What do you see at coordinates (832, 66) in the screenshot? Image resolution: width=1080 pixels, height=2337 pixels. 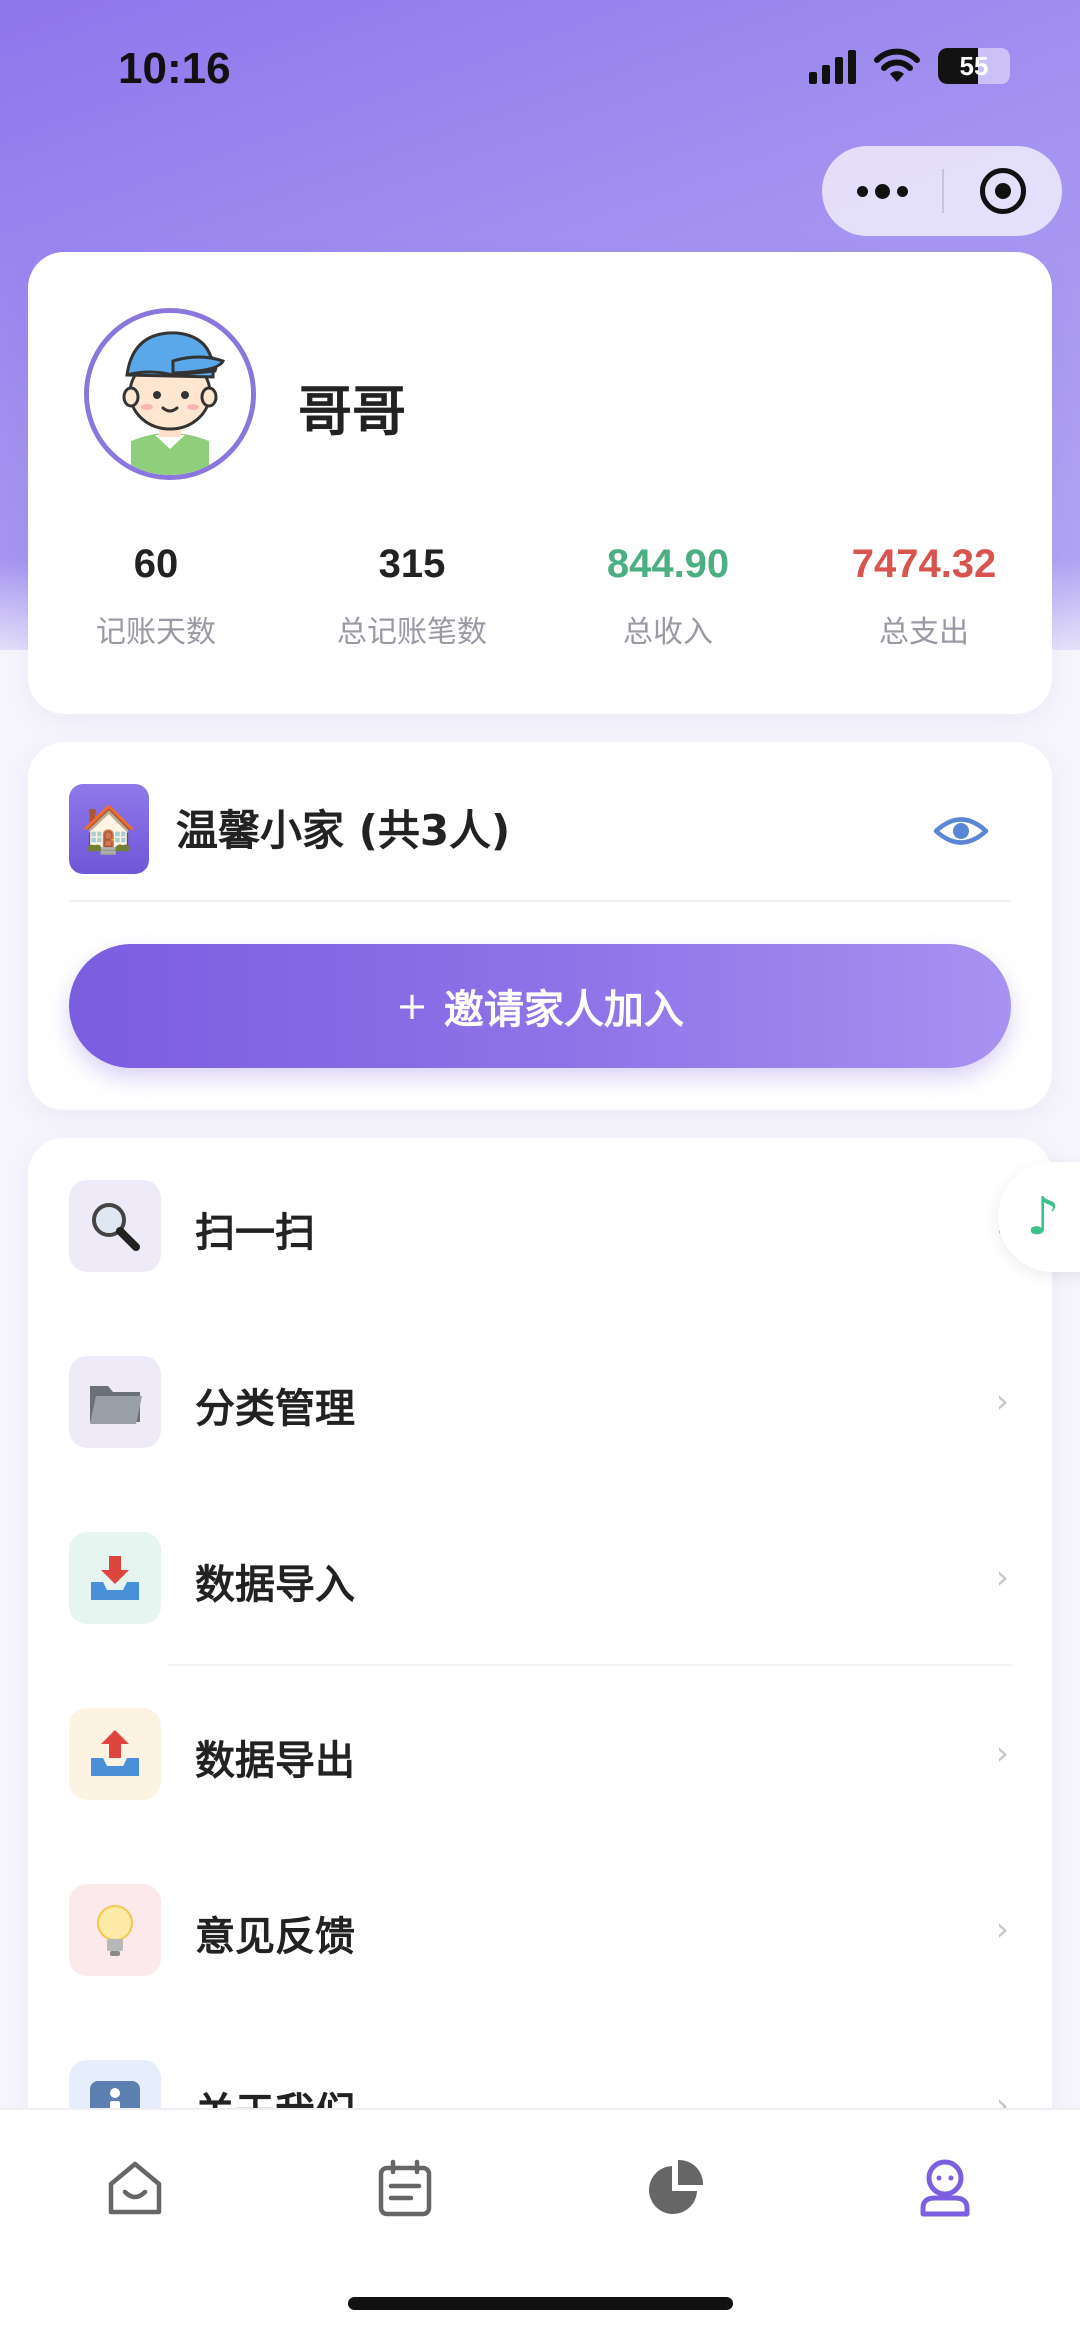 I see `signal-icon` at bounding box center [832, 66].